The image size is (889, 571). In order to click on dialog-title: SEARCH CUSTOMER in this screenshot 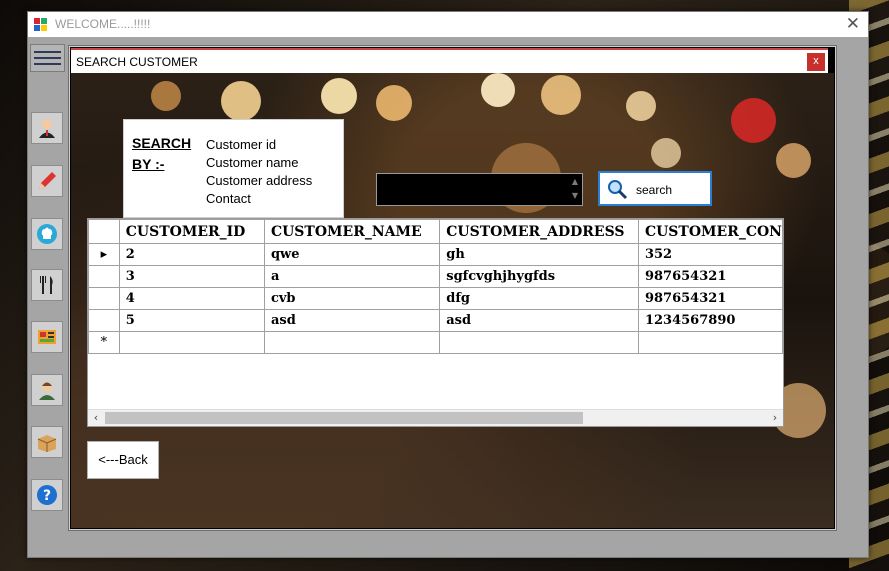, I will do `click(137, 62)`.